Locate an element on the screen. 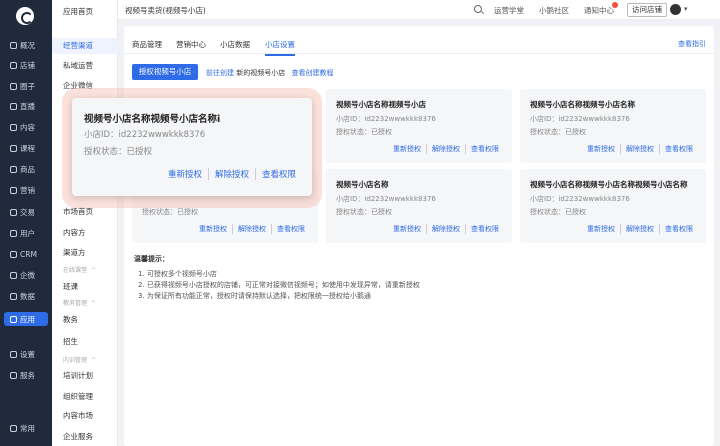 The image size is (720, 446). create-line-text: 新的视频号小店 is located at coordinates (261, 73).